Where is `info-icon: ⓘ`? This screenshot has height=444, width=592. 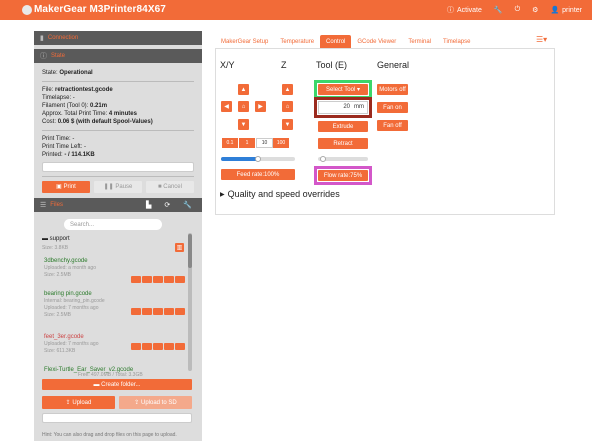
info-icon: ⓘ is located at coordinates (450, 10).